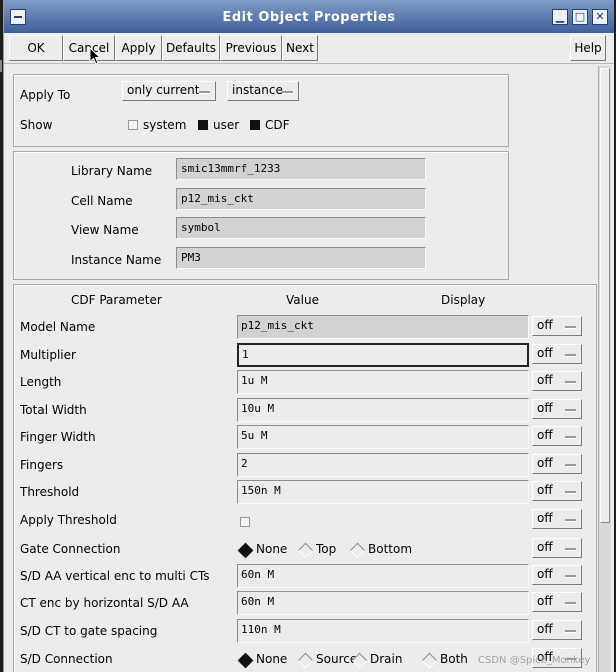  I want to click on window-title: Edit Object Properties, so click(309, 17).